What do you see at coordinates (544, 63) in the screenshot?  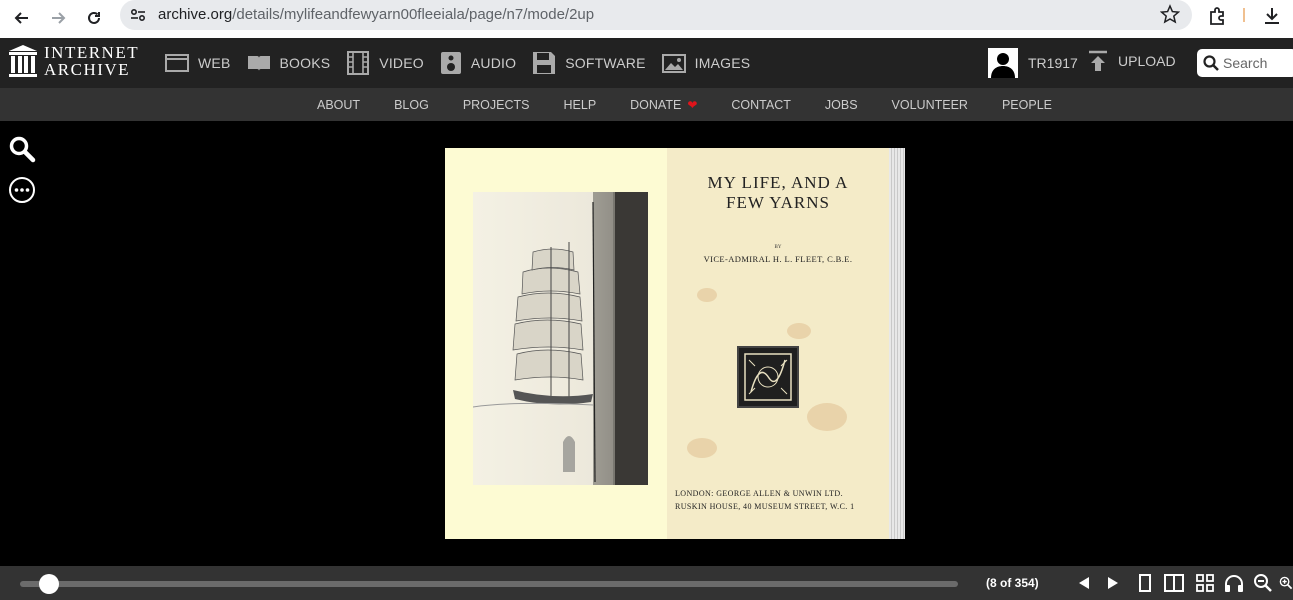 I see `floppy-icon` at bounding box center [544, 63].